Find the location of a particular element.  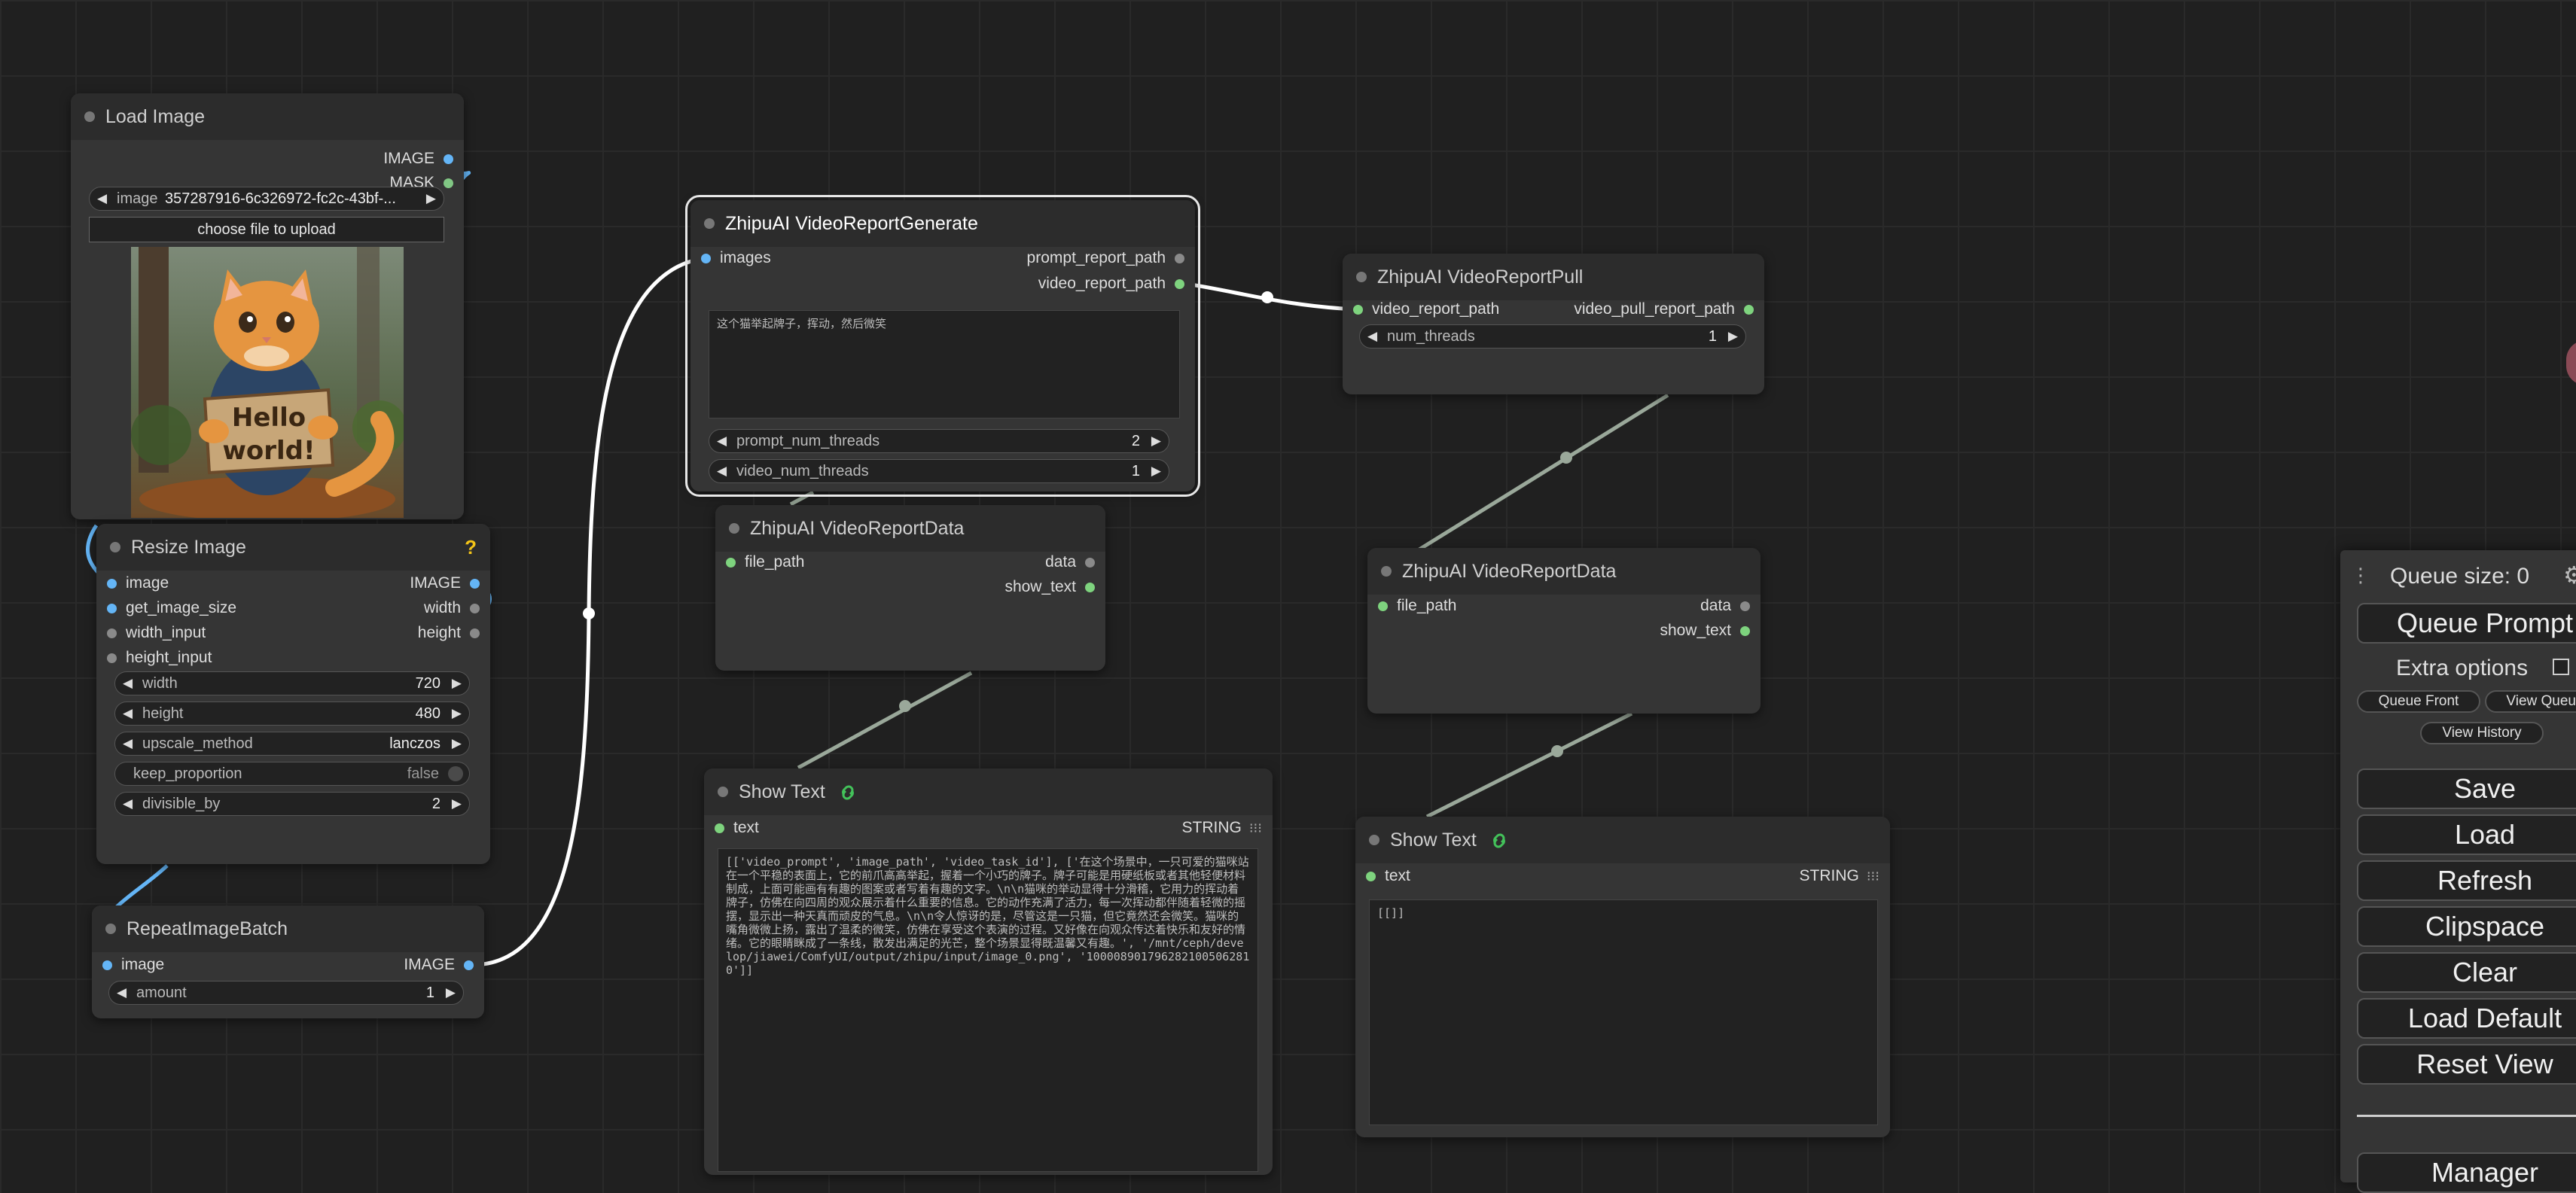

node-repeat-image-batch: RepeatImageBatch image IMAGE ◀ amount 1 ▶ is located at coordinates (288, 961).